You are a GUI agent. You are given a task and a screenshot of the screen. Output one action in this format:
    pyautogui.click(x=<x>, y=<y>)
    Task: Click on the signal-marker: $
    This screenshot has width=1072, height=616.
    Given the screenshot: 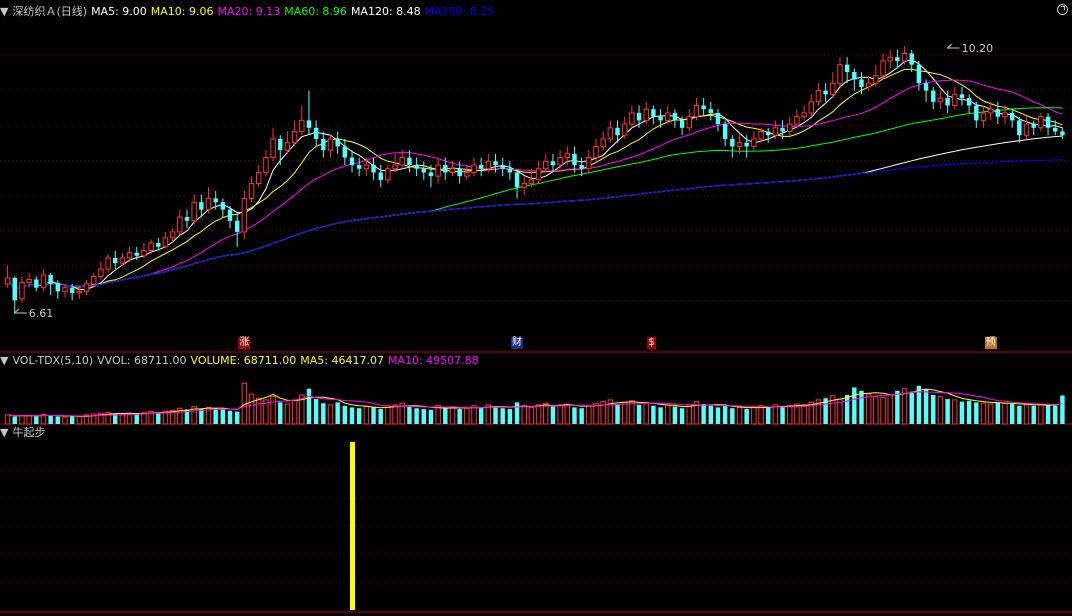 What is the action you would take?
    pyautogui.click(x=651, y=343)
    